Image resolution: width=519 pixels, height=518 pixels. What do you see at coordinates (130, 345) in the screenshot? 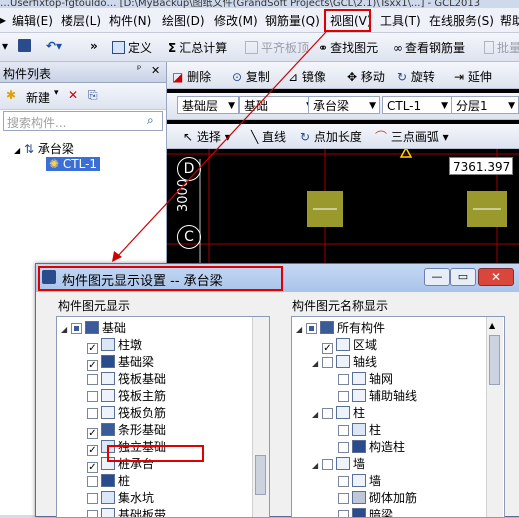
I see `left-tree-label: 柱墩` at bounding box center [130, 345].